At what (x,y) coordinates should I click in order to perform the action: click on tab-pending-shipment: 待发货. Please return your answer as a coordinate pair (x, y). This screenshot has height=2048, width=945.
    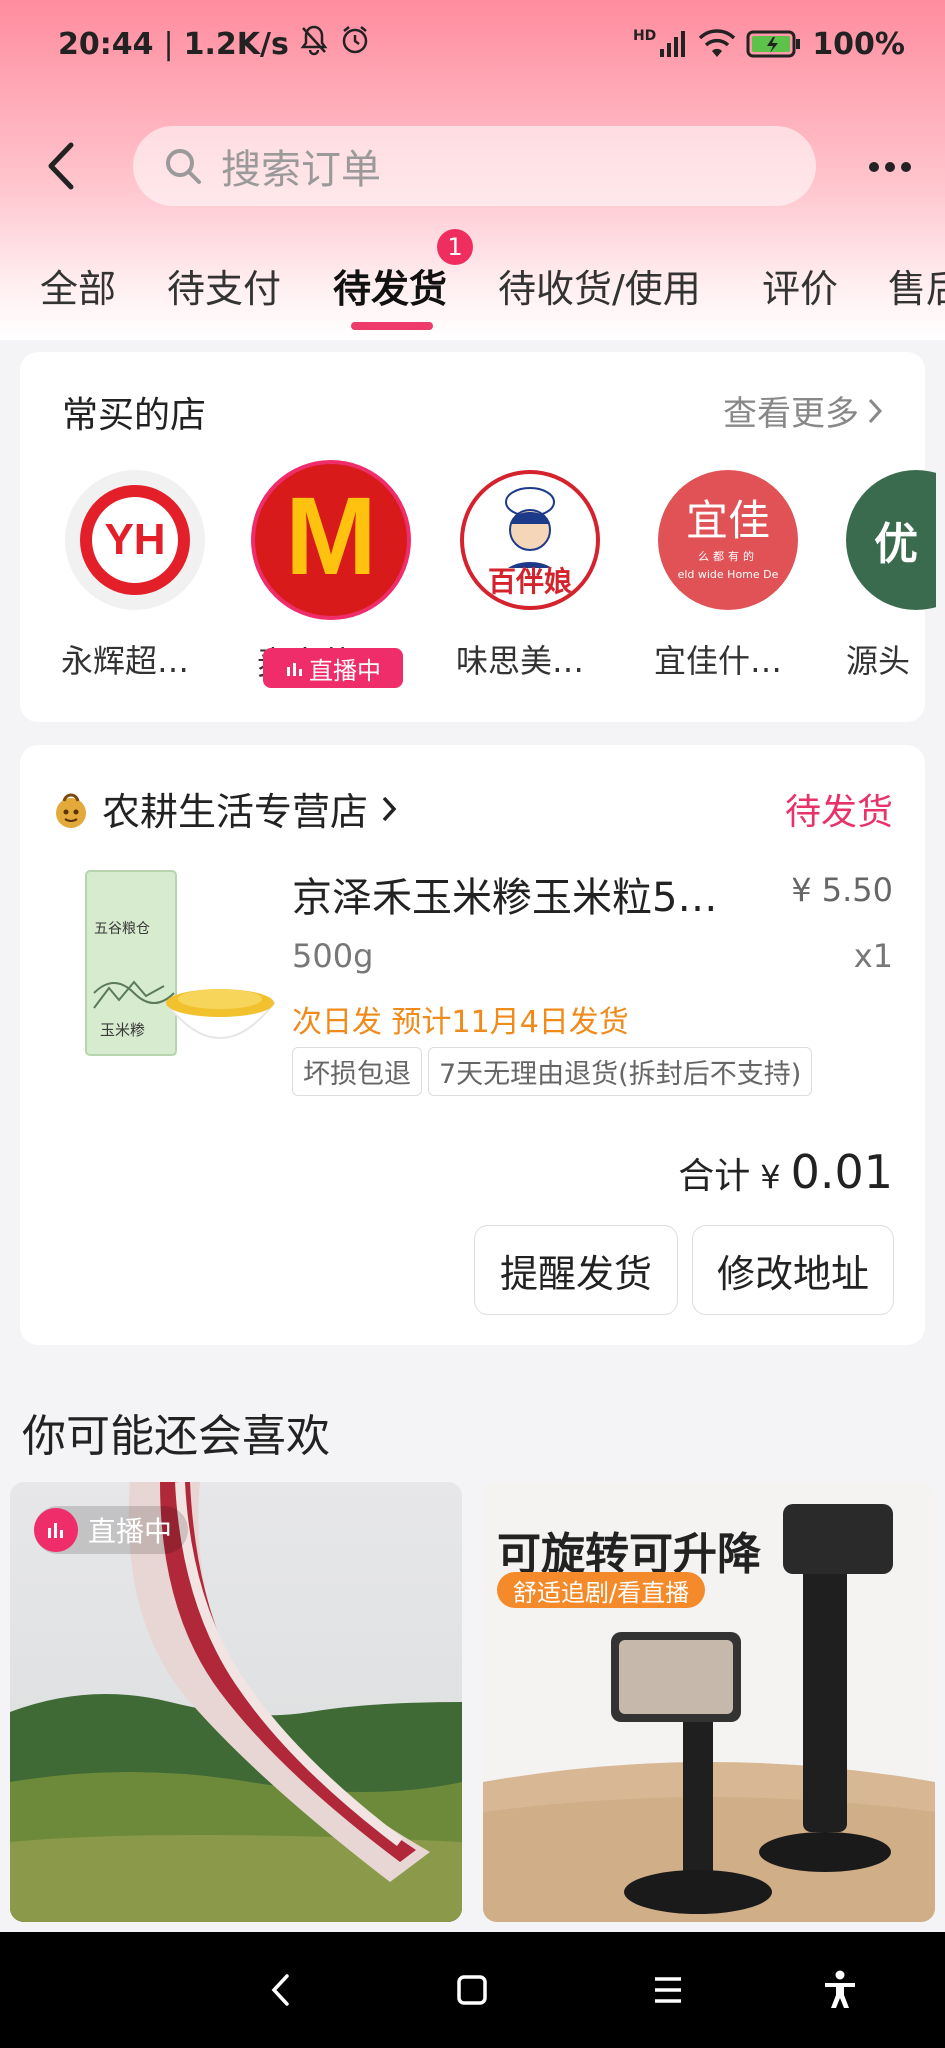
    Looking at the image, I should click on (390, 285).